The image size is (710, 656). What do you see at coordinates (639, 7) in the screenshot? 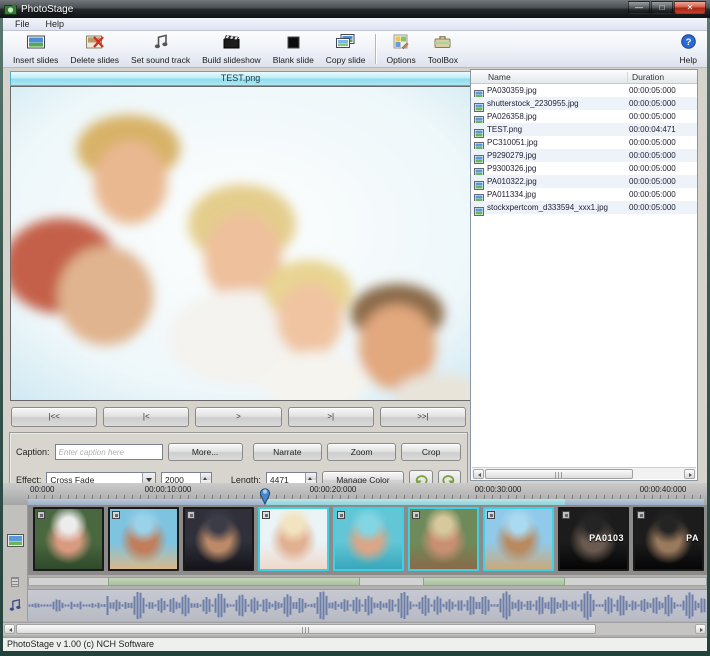
I see `minimize-button: —` at bounding box center [639, 7].